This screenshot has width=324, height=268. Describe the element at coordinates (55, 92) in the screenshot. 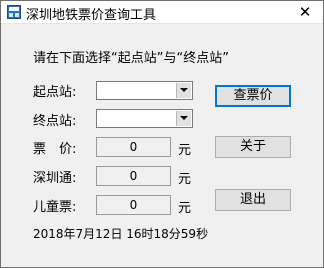

I see `start-station-label: 起点站:` at that location.